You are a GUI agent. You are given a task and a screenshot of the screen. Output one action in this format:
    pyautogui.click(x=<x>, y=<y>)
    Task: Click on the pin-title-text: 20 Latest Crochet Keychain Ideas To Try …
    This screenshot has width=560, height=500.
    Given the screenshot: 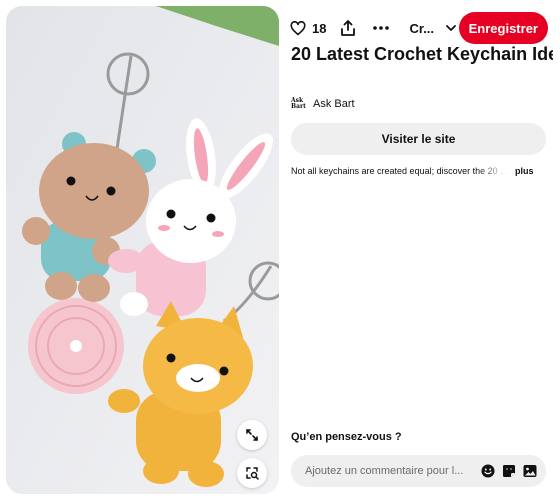 What is the action you would take?
    pyautogui.click(x=422, y=54)
    